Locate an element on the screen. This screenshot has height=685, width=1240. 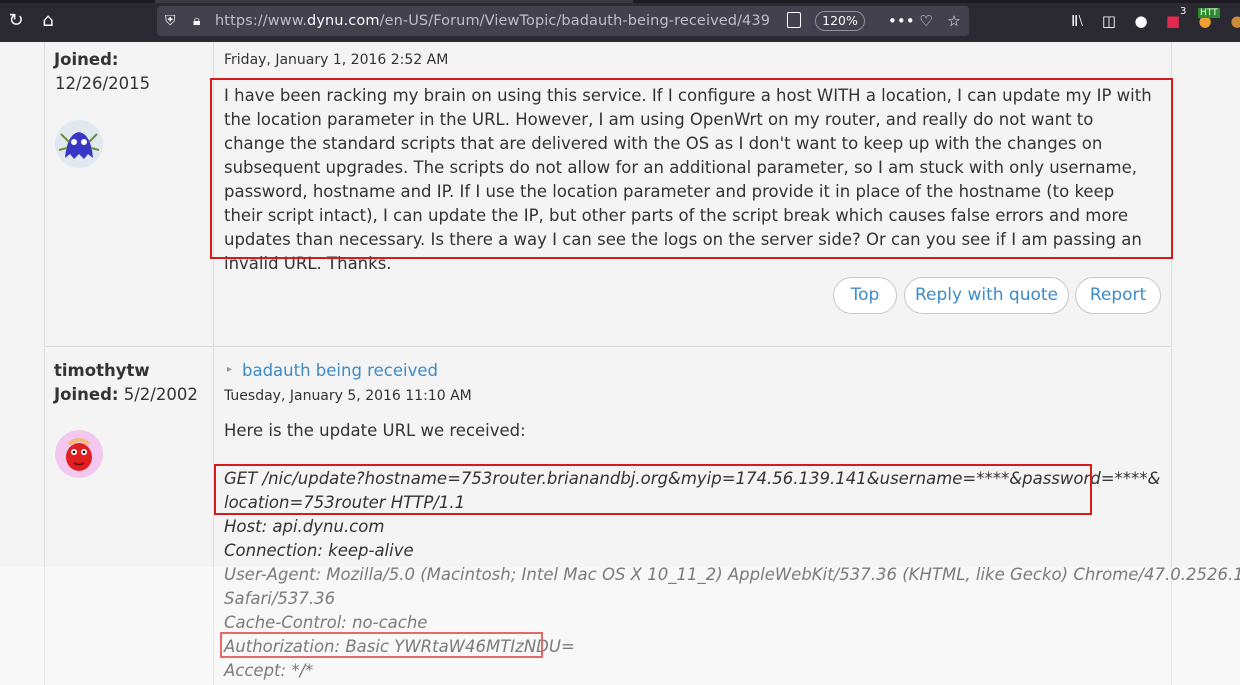
library-icon: Ⅱ⧵ is located at coordinates (1077, 21).